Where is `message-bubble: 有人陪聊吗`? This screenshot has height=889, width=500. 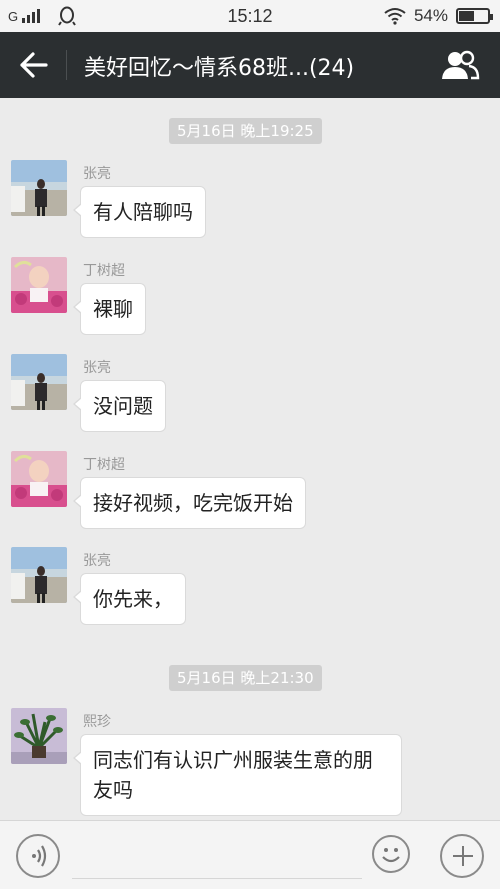 message-bubble: 有人陪聊吗 is located at coordinates (139, 212).